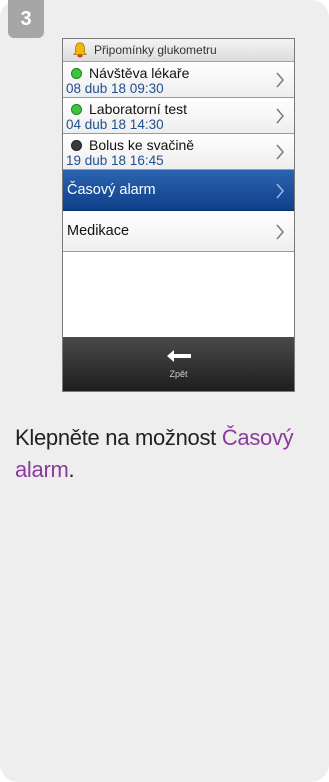 The height and width of the screenshot is (782, 329). What do you see at coordinates (154, 453) in the screenshot?
I see `instruction-text: Klepněte na možnost Časový alarm.` at bounding box center [154, 453].